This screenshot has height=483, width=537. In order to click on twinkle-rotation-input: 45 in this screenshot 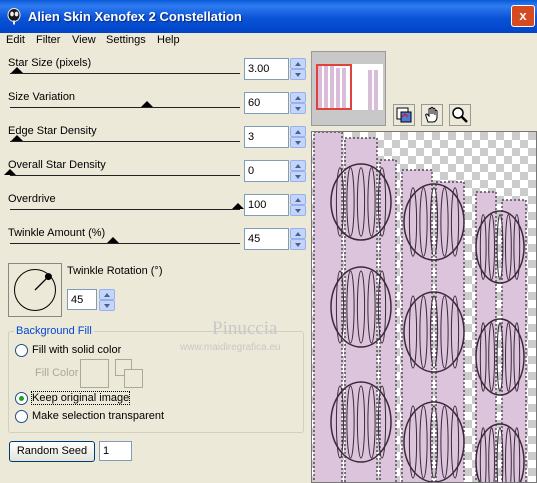, I will do `click(82, 299)`.